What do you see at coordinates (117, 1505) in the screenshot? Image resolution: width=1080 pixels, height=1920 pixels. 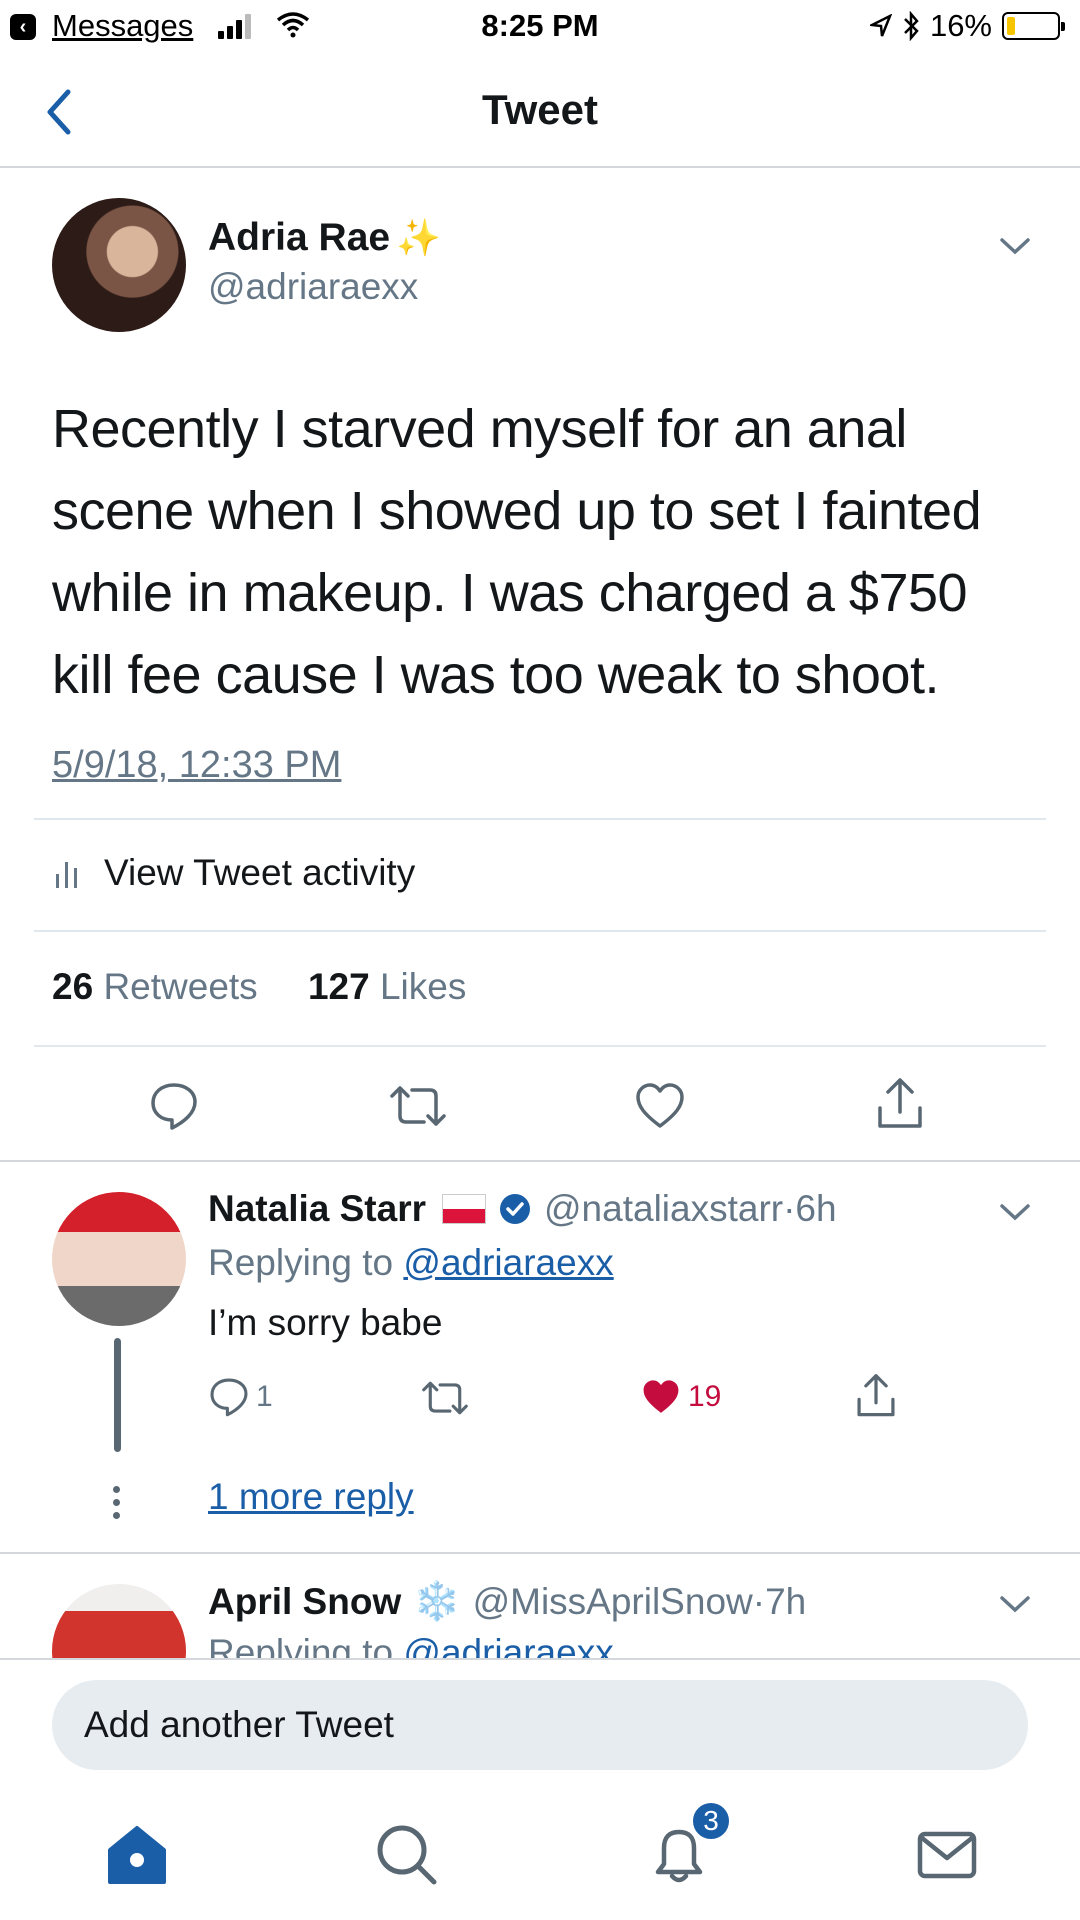 I see `more-replies-dots-icon` at bounding box center [117, 1505].